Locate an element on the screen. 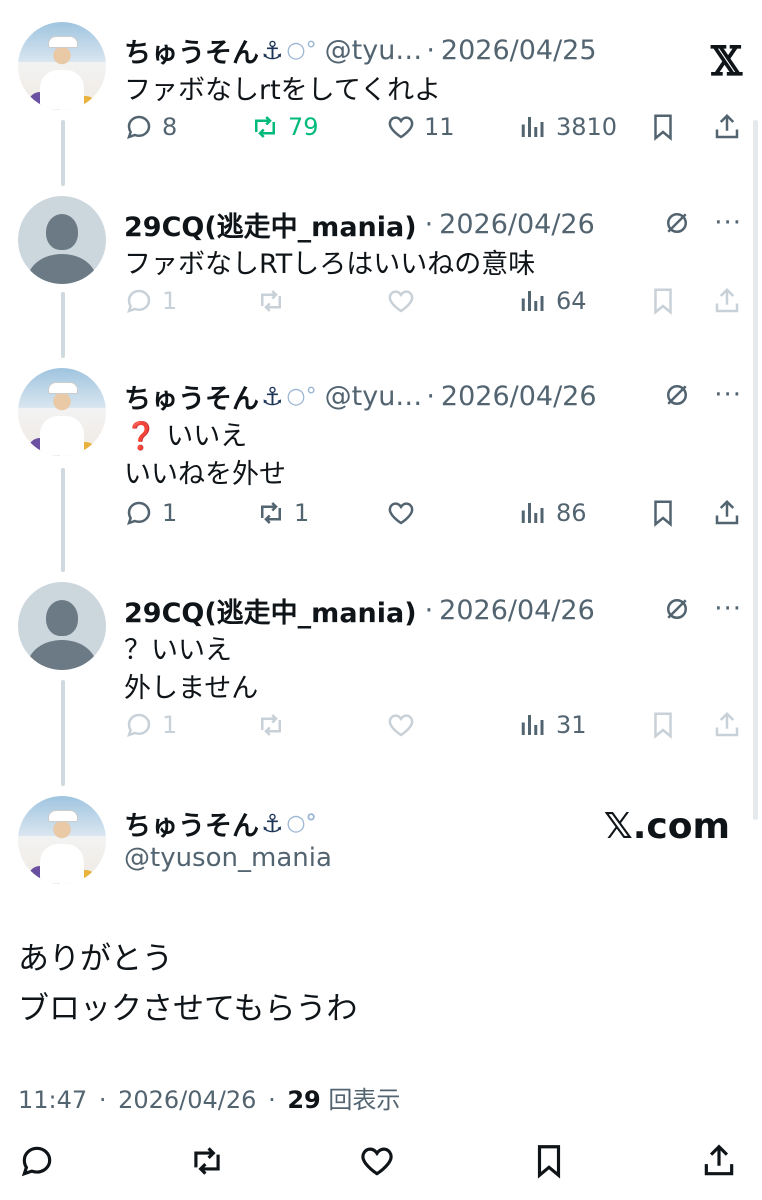  tweet-text: ？いいえ 外しません is located at coordinates (191, 670).